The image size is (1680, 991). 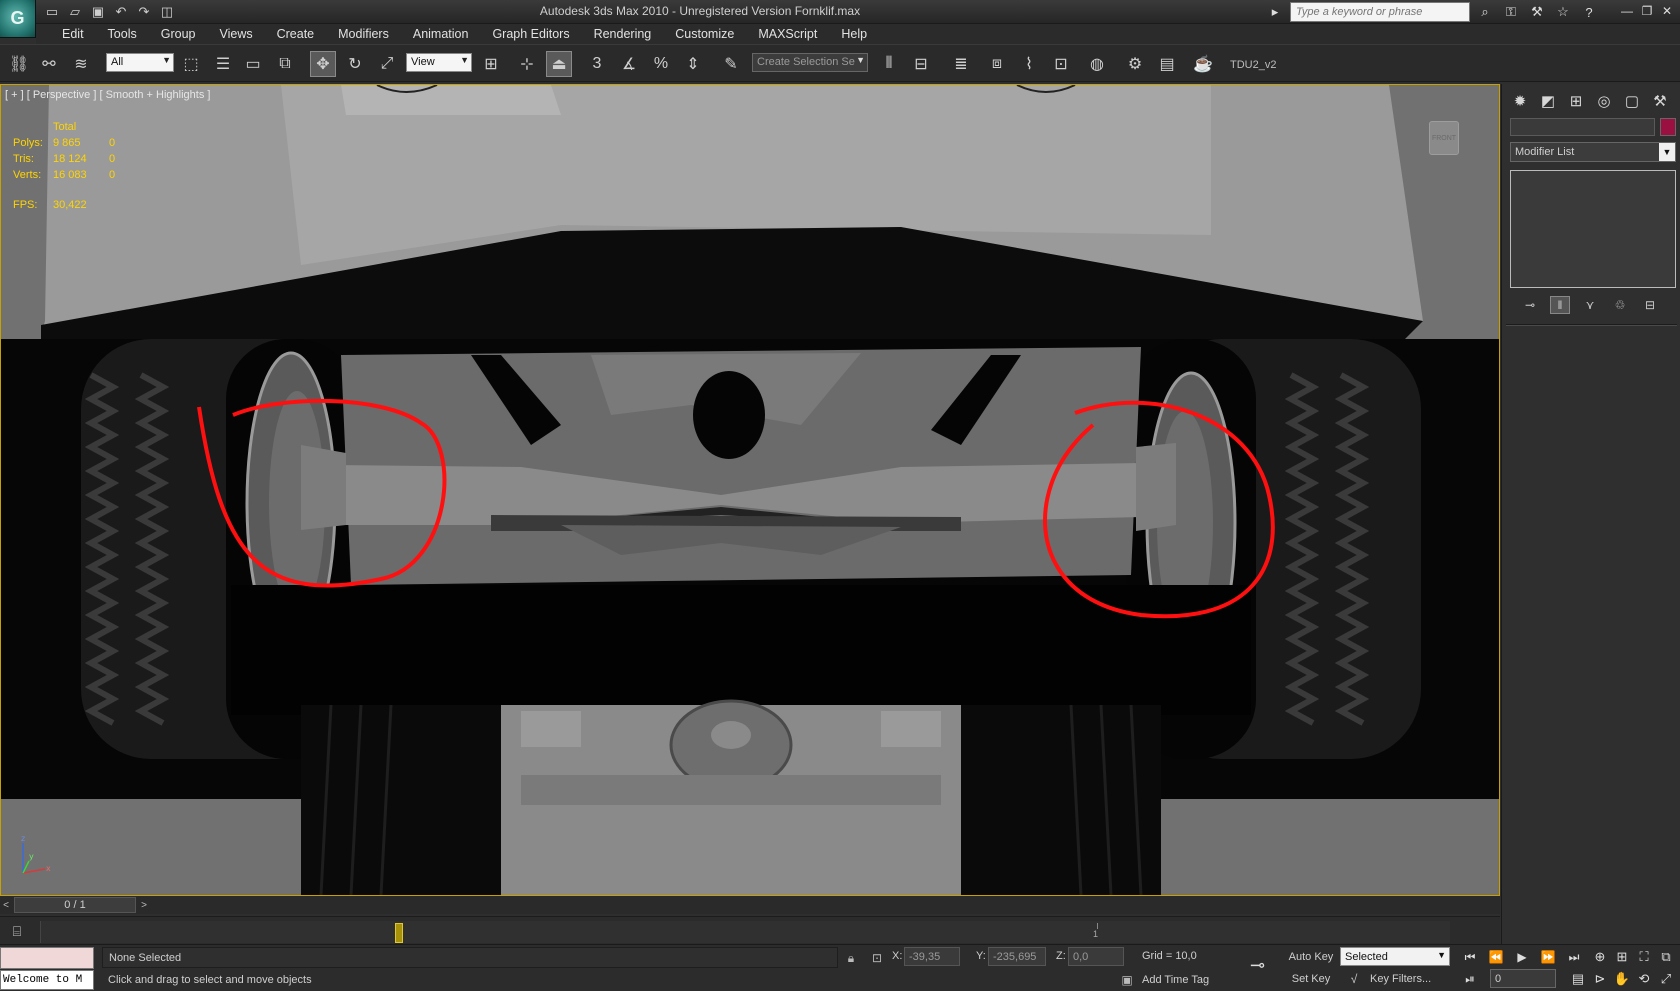 I want to click on mirror-icon: ⫴, so click(x=889, y=64).